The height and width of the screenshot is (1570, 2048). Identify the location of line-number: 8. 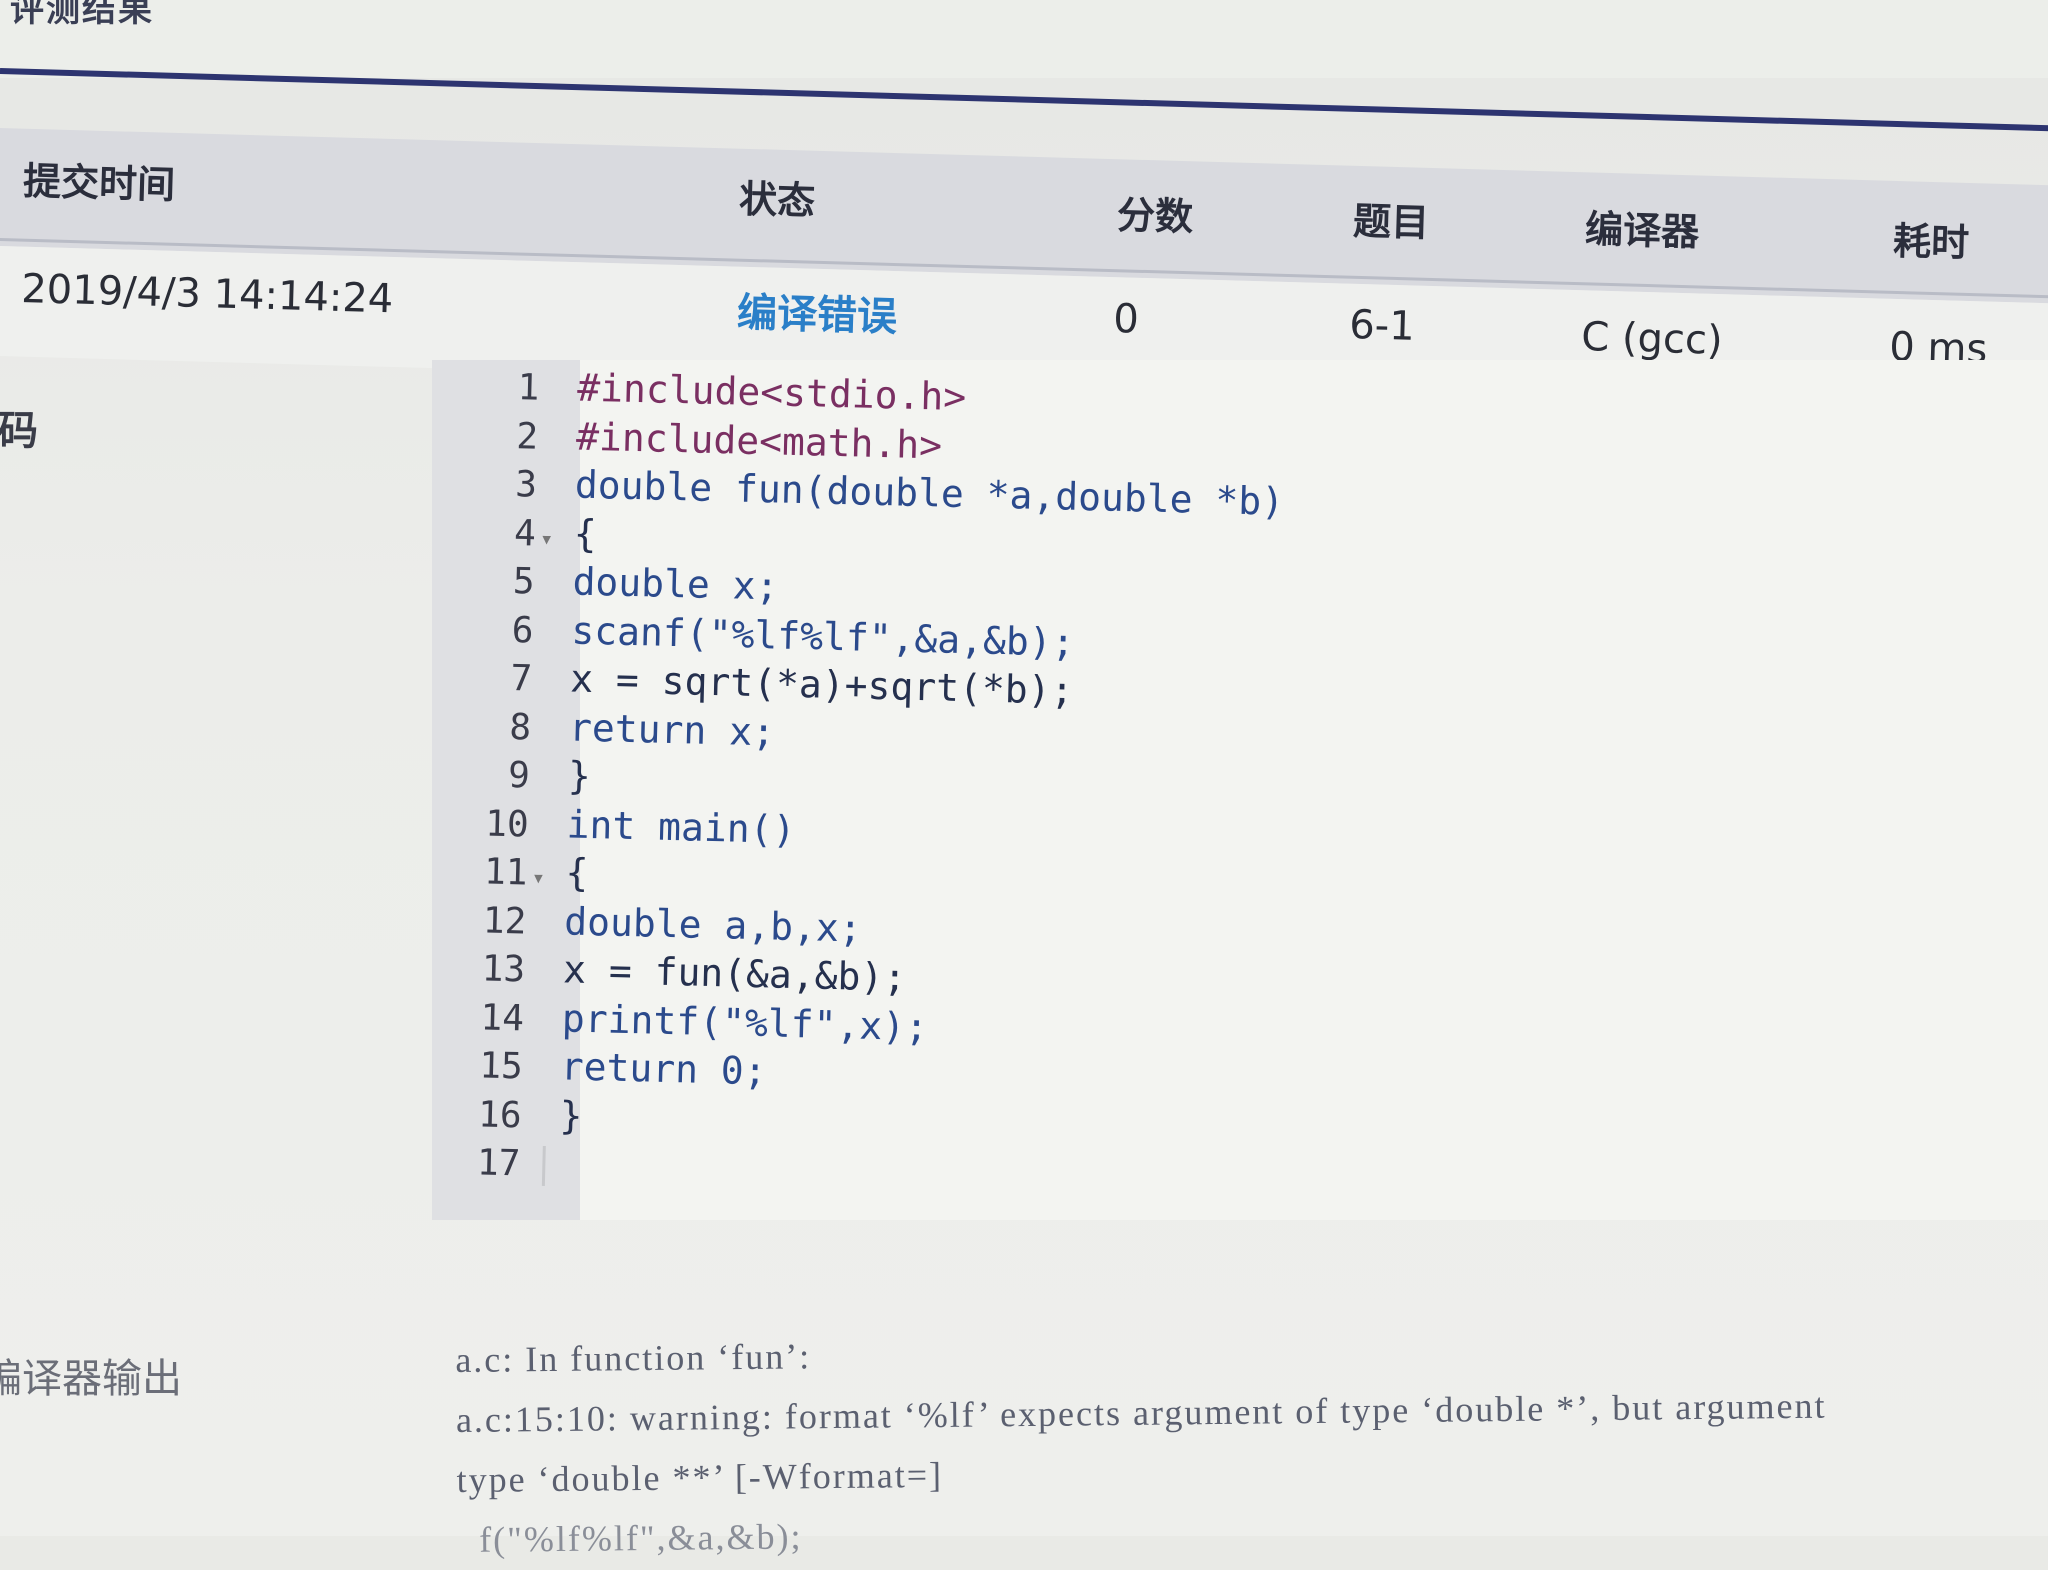
(520, 727).